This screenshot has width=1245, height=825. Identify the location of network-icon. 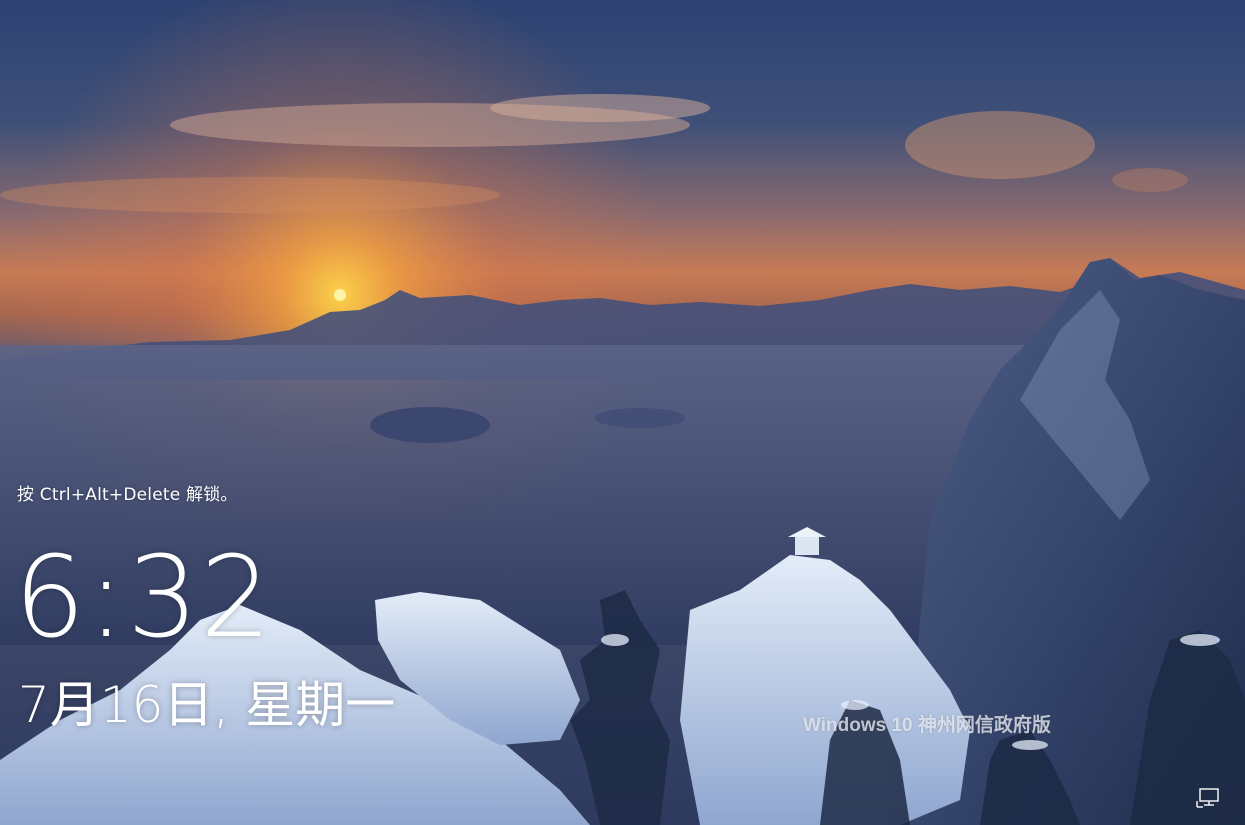
(1207, 798).